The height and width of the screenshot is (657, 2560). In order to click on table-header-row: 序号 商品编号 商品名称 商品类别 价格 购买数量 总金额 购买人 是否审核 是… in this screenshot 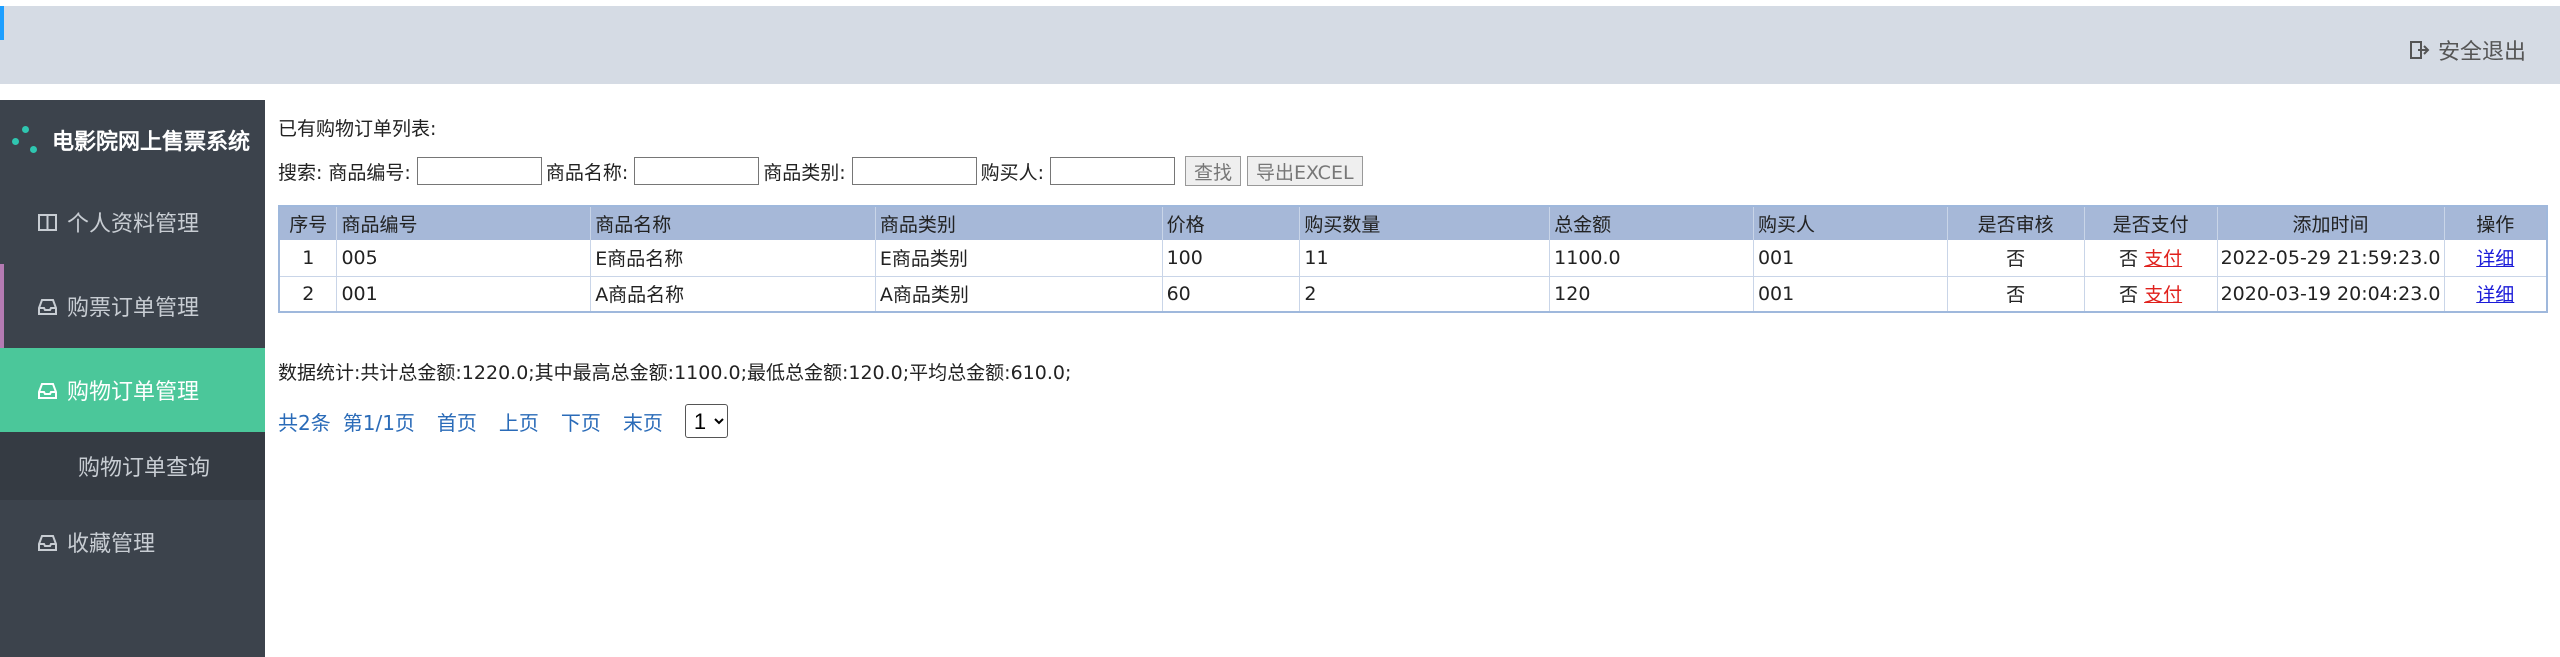, I will do `click(1413, 223)`.